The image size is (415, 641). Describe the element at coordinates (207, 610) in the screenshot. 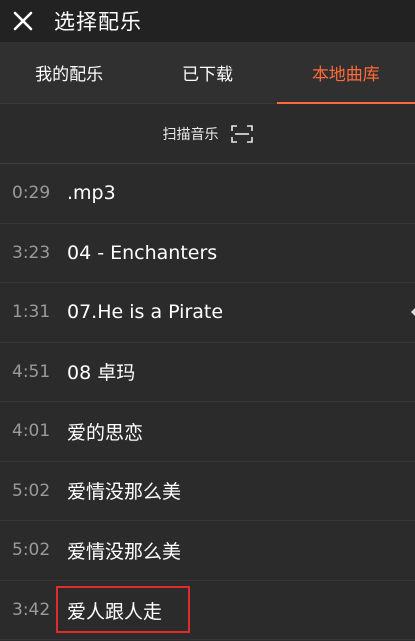

I see `song-row-highlighted: 3:42 爱人跟人走` at that location.